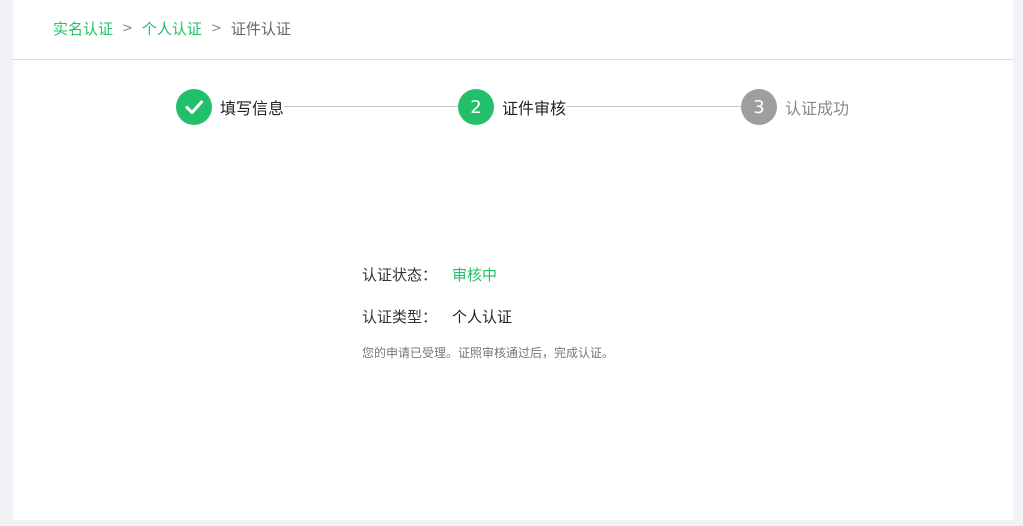 This screenshot has height=526, width=1023. What do you see at coordinates (759, 107) in the screenshot?
I see `step-number: 3` at bounding box center [759, 107].